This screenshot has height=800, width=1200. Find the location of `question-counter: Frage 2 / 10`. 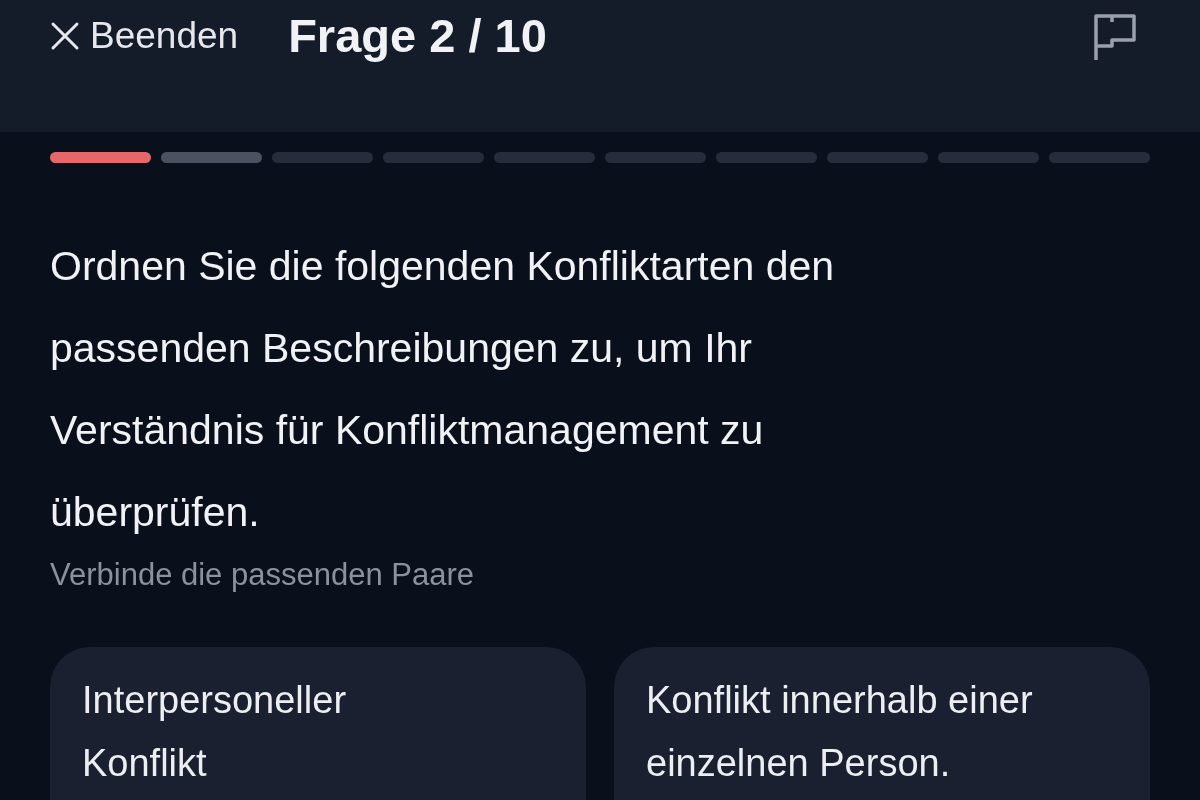

question-counter: Frage 2 / 10 is located at coordinates (417, 36).